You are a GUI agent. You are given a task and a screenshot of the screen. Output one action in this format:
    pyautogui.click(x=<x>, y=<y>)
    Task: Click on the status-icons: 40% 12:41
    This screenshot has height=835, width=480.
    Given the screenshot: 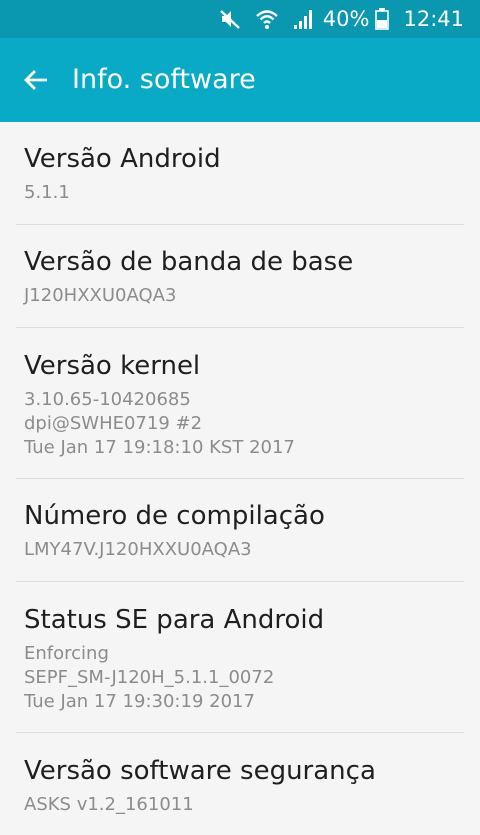 What is the action you would take?
    pyautogui.click(x=334, y=19)
    